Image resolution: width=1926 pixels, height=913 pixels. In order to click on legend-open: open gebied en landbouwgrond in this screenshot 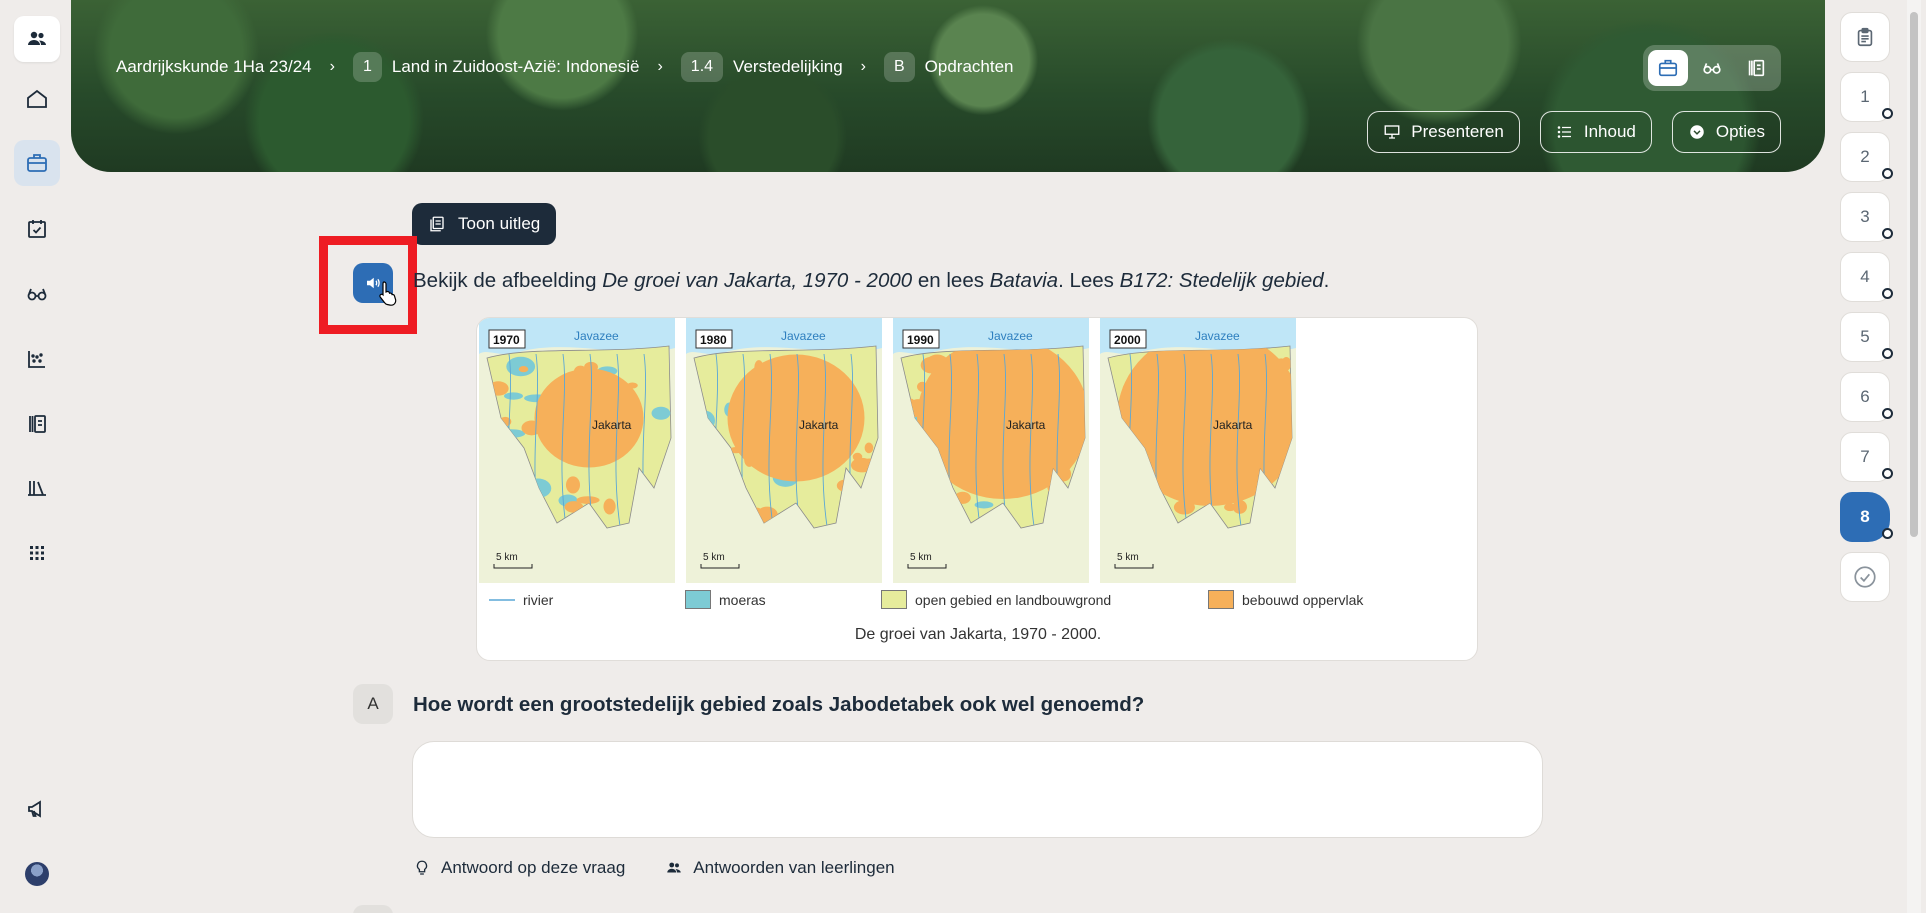, I will do `click(996, 599)`.